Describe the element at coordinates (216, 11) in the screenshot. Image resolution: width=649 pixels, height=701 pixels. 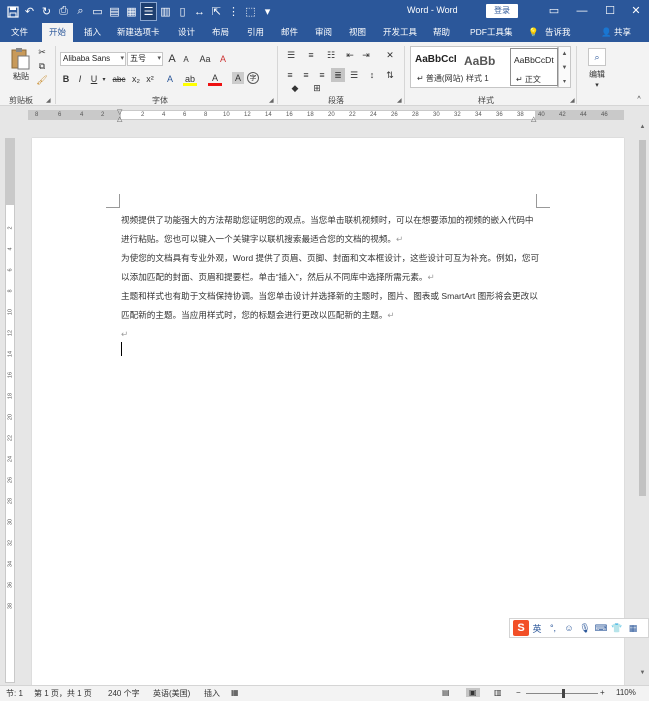
I see `pointer-icon: ⇱` at that location.